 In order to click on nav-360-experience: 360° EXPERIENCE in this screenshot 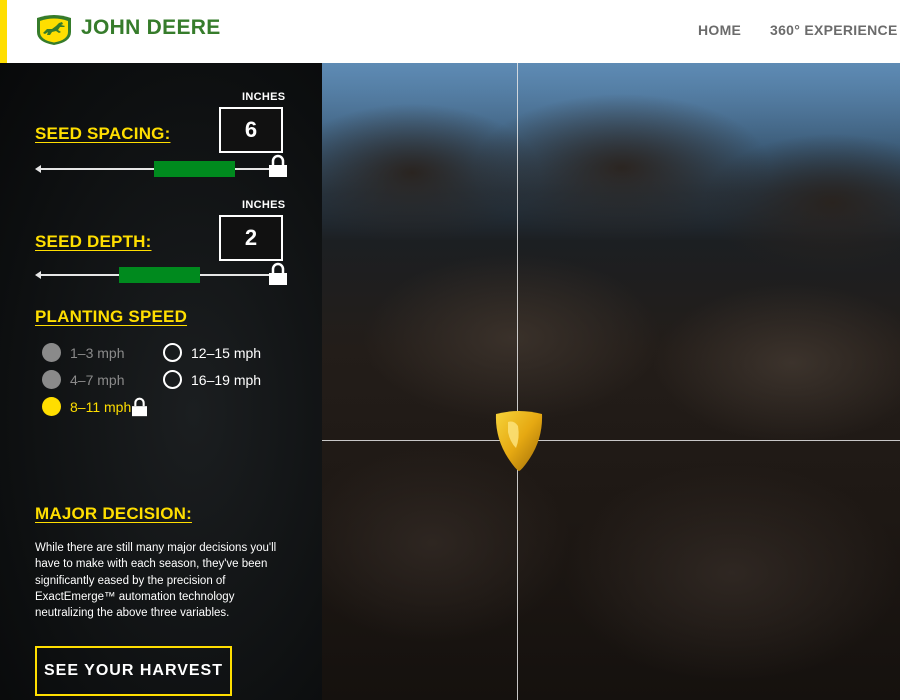, I will do `click(834, 30)`.